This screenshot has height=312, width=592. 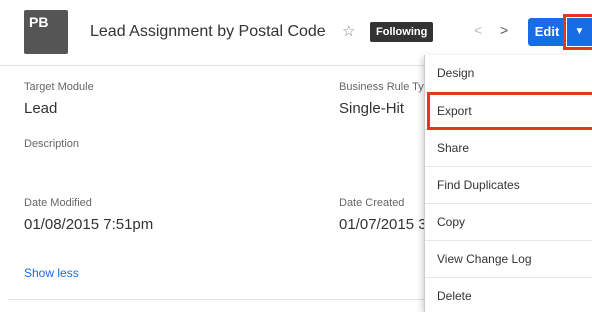 I want to click on menu-item-view-change-log: View Change Log, so click(x=508, y=258).